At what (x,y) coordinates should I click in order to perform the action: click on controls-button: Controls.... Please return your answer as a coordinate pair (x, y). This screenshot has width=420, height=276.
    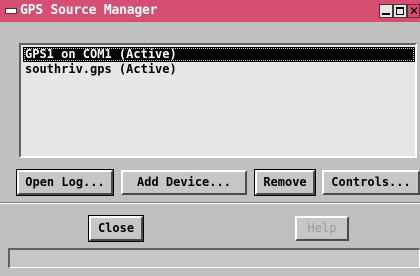
    Looking at the image, I should click on (371, 182).